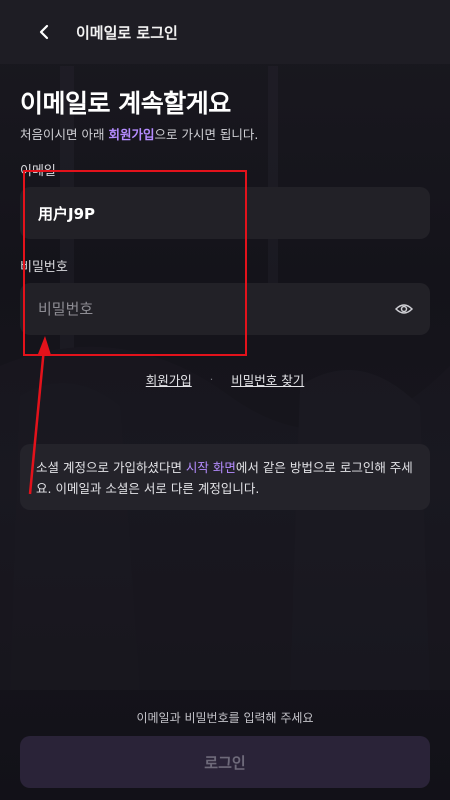  I want to click on login-button: 로그인, so click(225, 762).